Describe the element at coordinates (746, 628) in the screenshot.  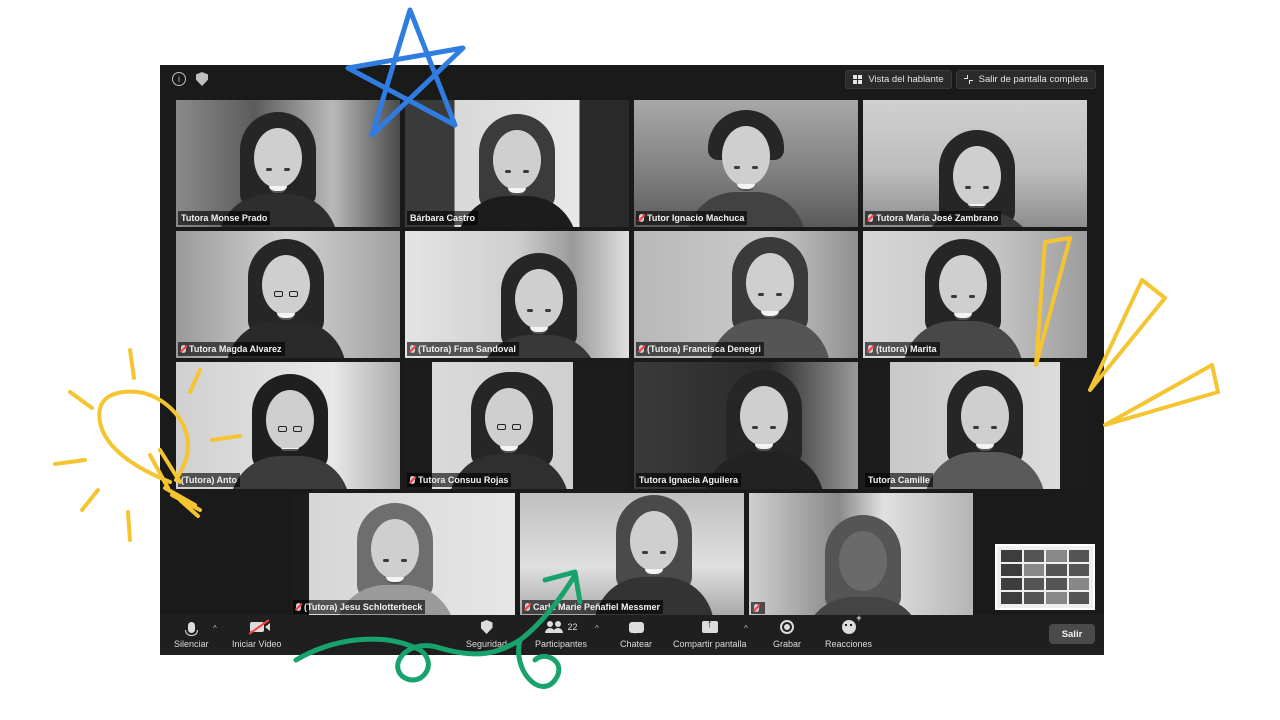
I see `share-options-caret-icon: ^` at that location.